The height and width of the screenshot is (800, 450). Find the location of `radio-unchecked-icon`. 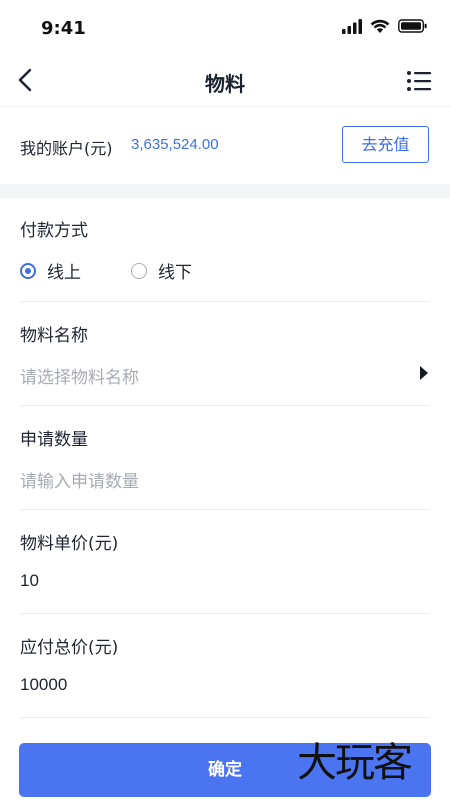

radio-unchecked-icon is located at coordinates (139, 270).